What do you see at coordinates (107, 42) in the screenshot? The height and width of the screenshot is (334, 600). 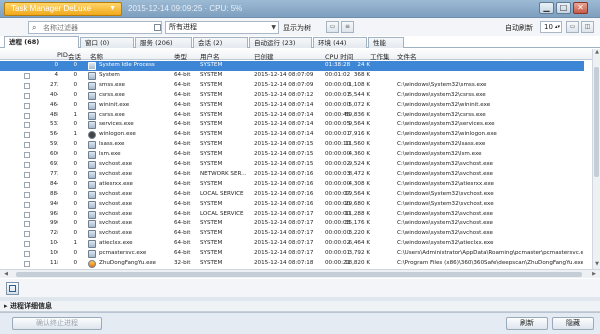 I see `tab-windows: 窗口 (0)` at bounding box center [107, 42].